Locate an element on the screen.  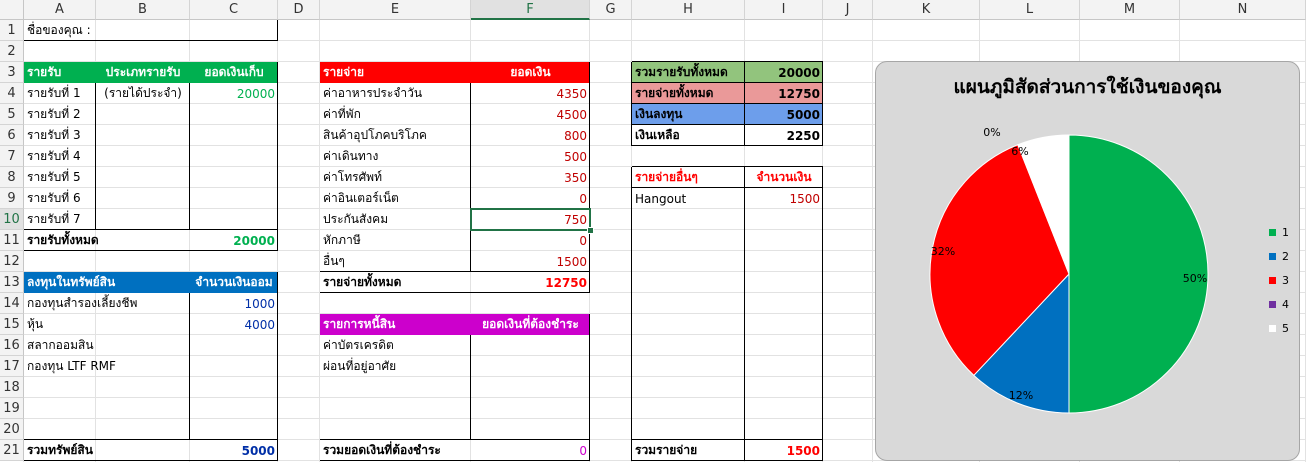
investment-name-cell: กองทุนสำรองเลี้ยงชีพ is located at coordinates (107, 303).